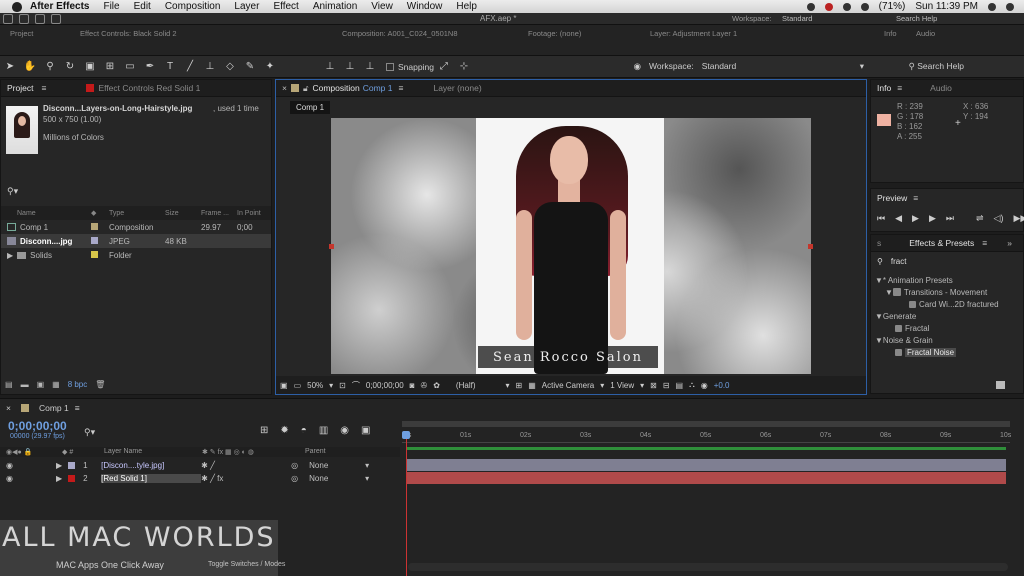 The width and height of the screenshot is (1024, 576). Describe the element at coordinates (246, 6) in the screenshot. I see `menu-layer: Layer` at that location.